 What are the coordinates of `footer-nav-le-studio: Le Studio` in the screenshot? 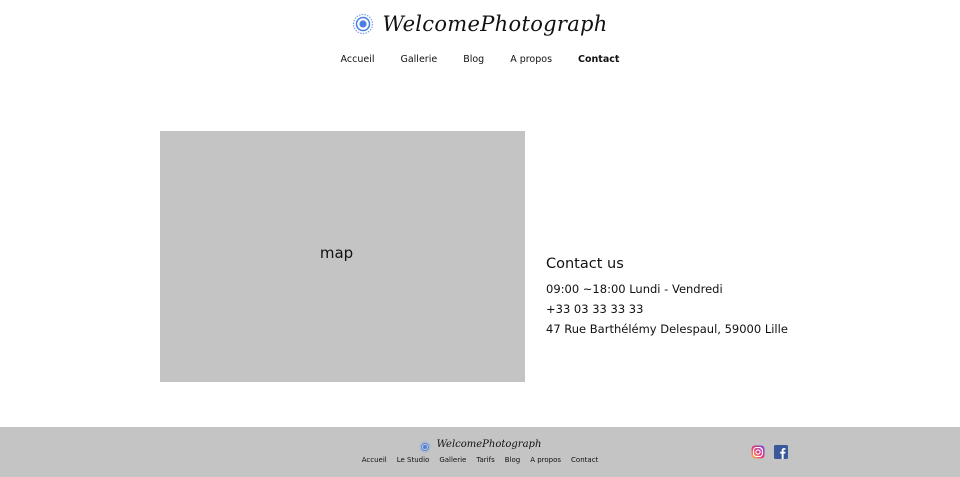 It's located at (413, 460).